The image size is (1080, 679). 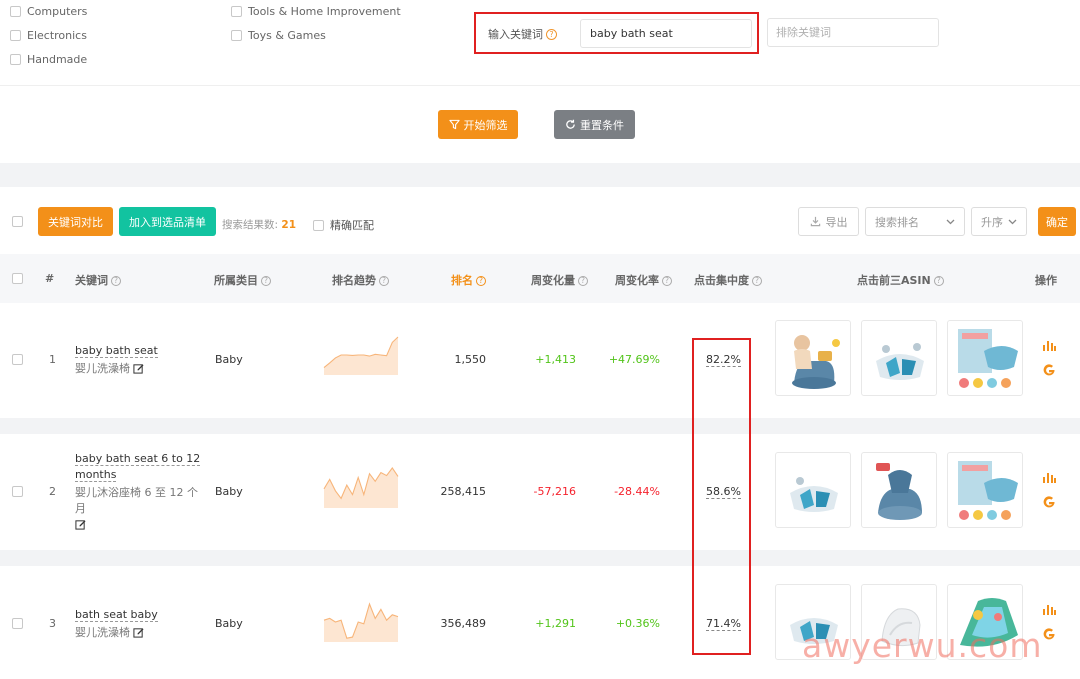 I want to click on column-header-click-concentration: 点击集中度?, so click(x=728, y=280).